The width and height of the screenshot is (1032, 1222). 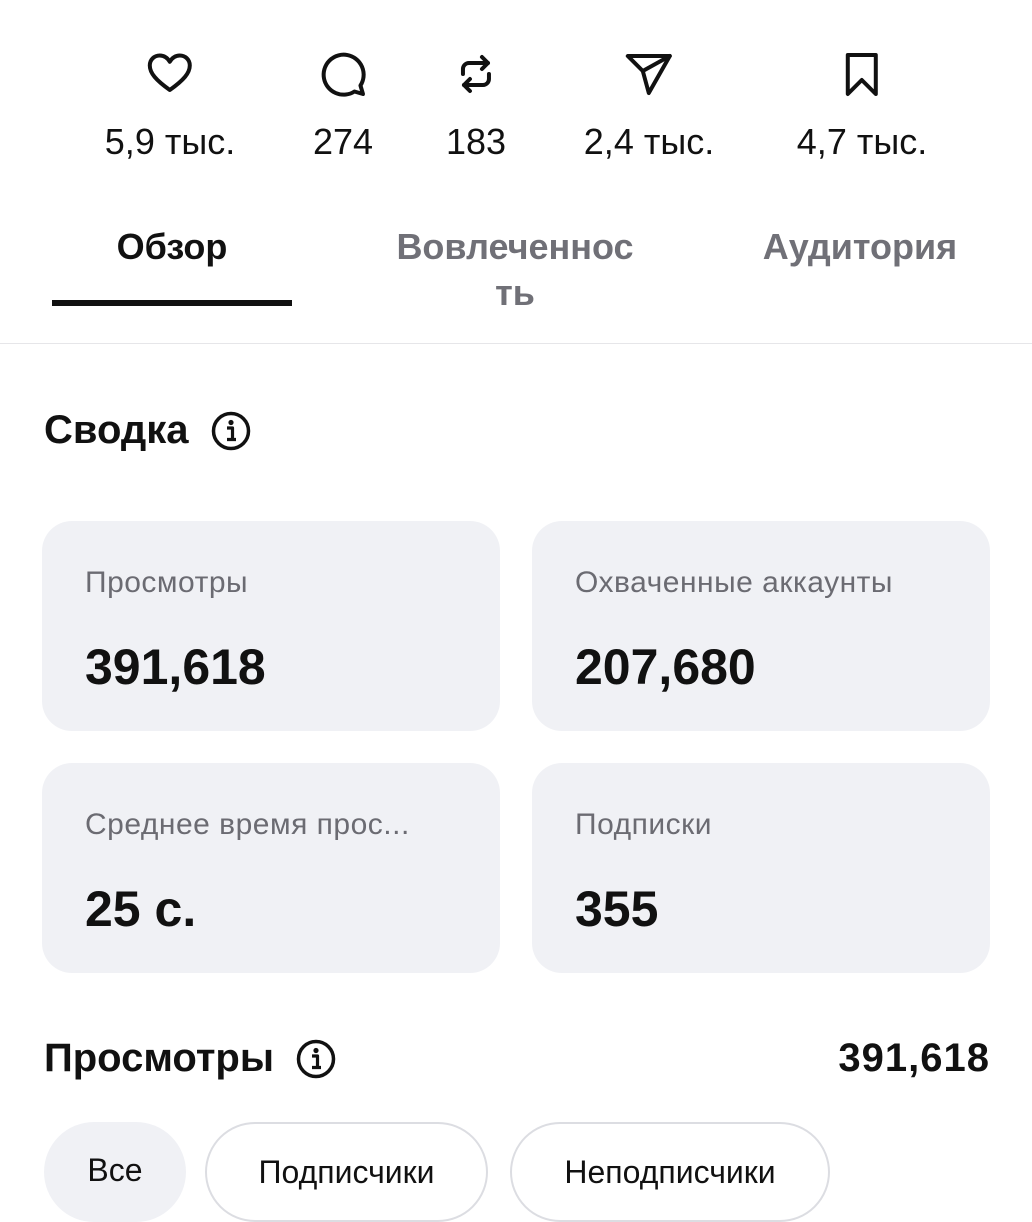 I want to click on stat-comments: 274, so click(x=343, y=106).